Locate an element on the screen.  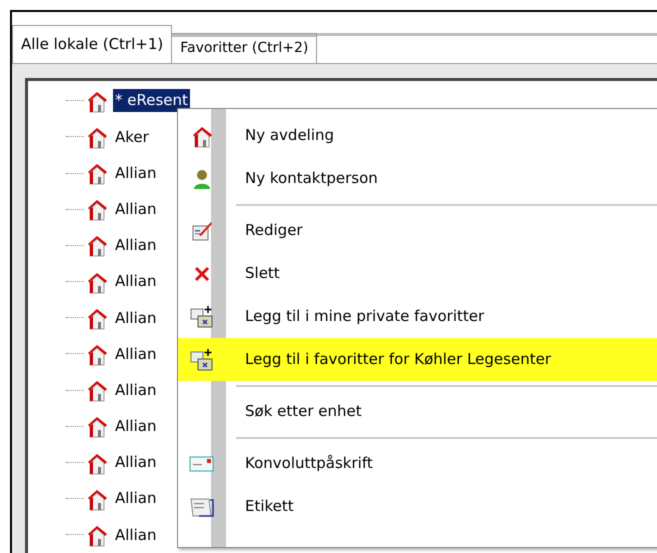
menu-item: Slett is located at coordinates (417, 273).